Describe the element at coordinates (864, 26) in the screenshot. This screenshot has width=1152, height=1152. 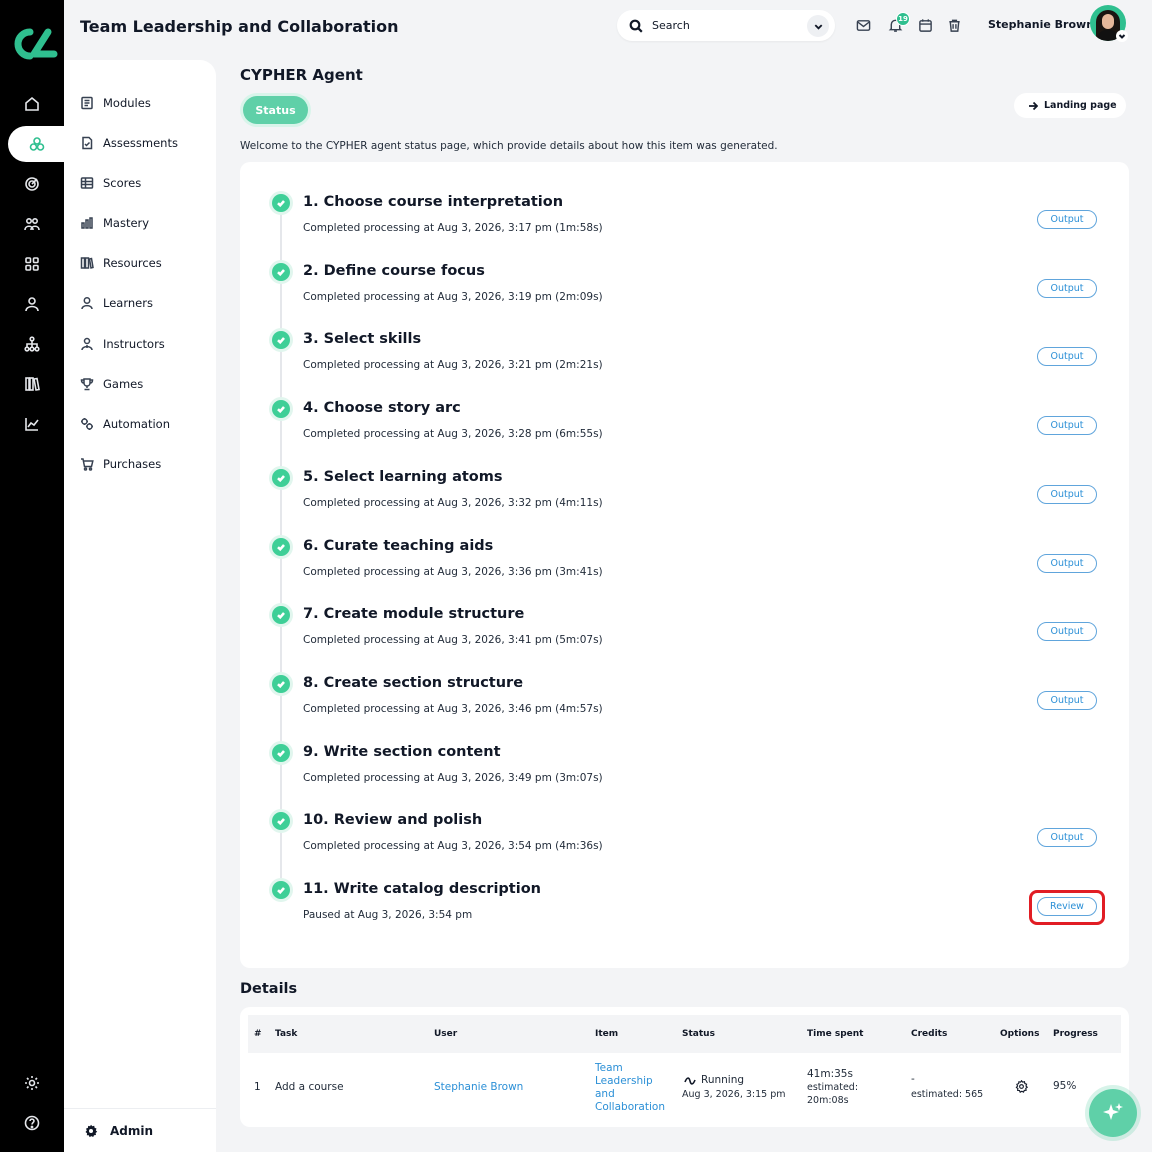
I see `mail-icon` at that location.